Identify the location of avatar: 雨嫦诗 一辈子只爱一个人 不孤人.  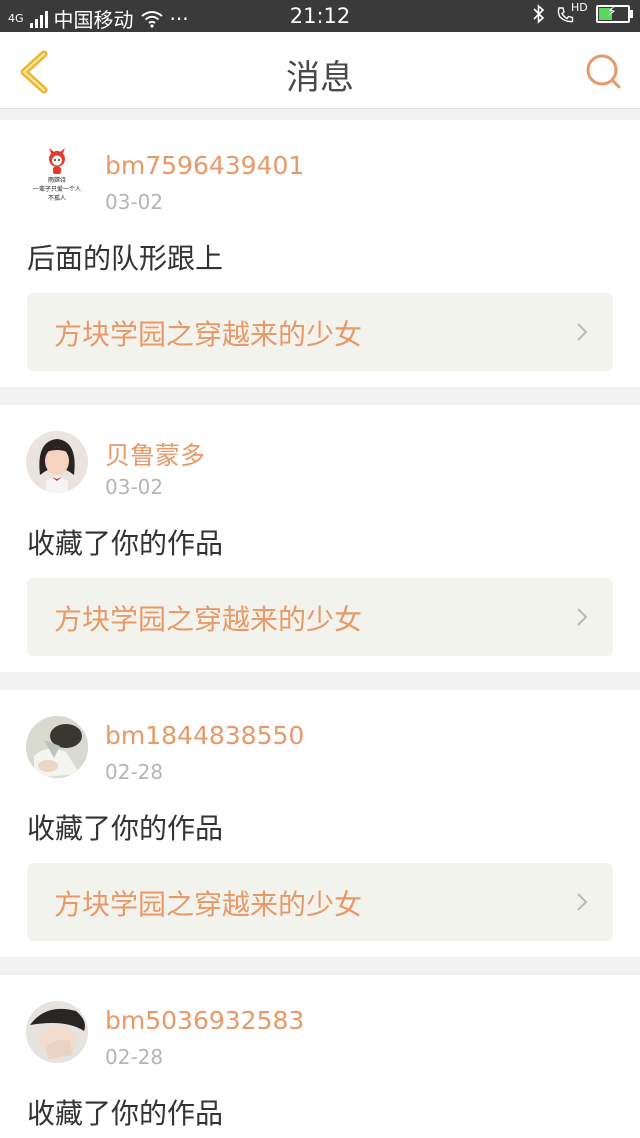
(57, 177).